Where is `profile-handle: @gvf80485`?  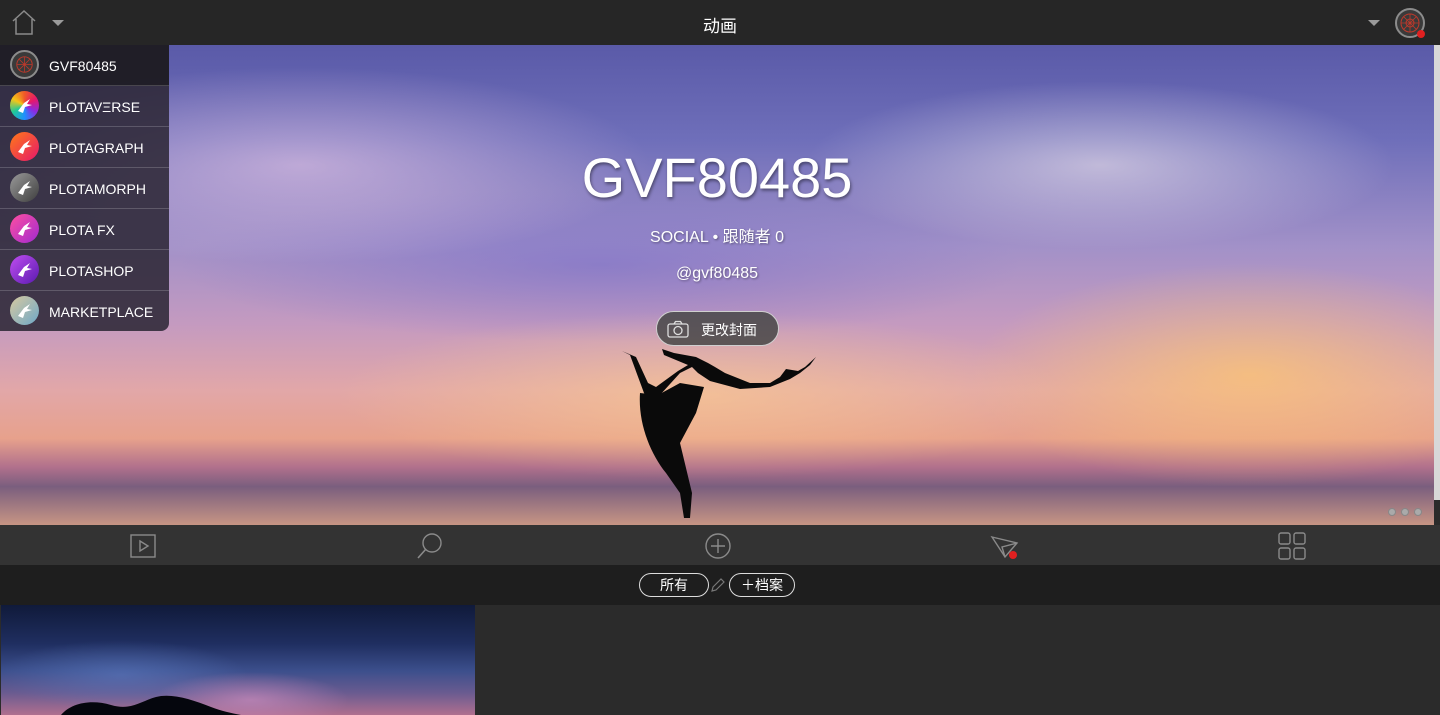 profile-handle: @gvf80485 is located at coordinates (717, 273).